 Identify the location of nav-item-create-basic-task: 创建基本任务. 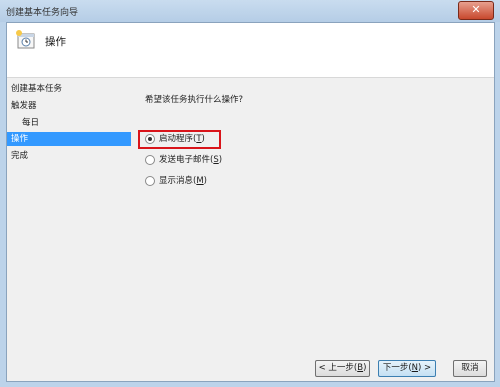
(69, 89).